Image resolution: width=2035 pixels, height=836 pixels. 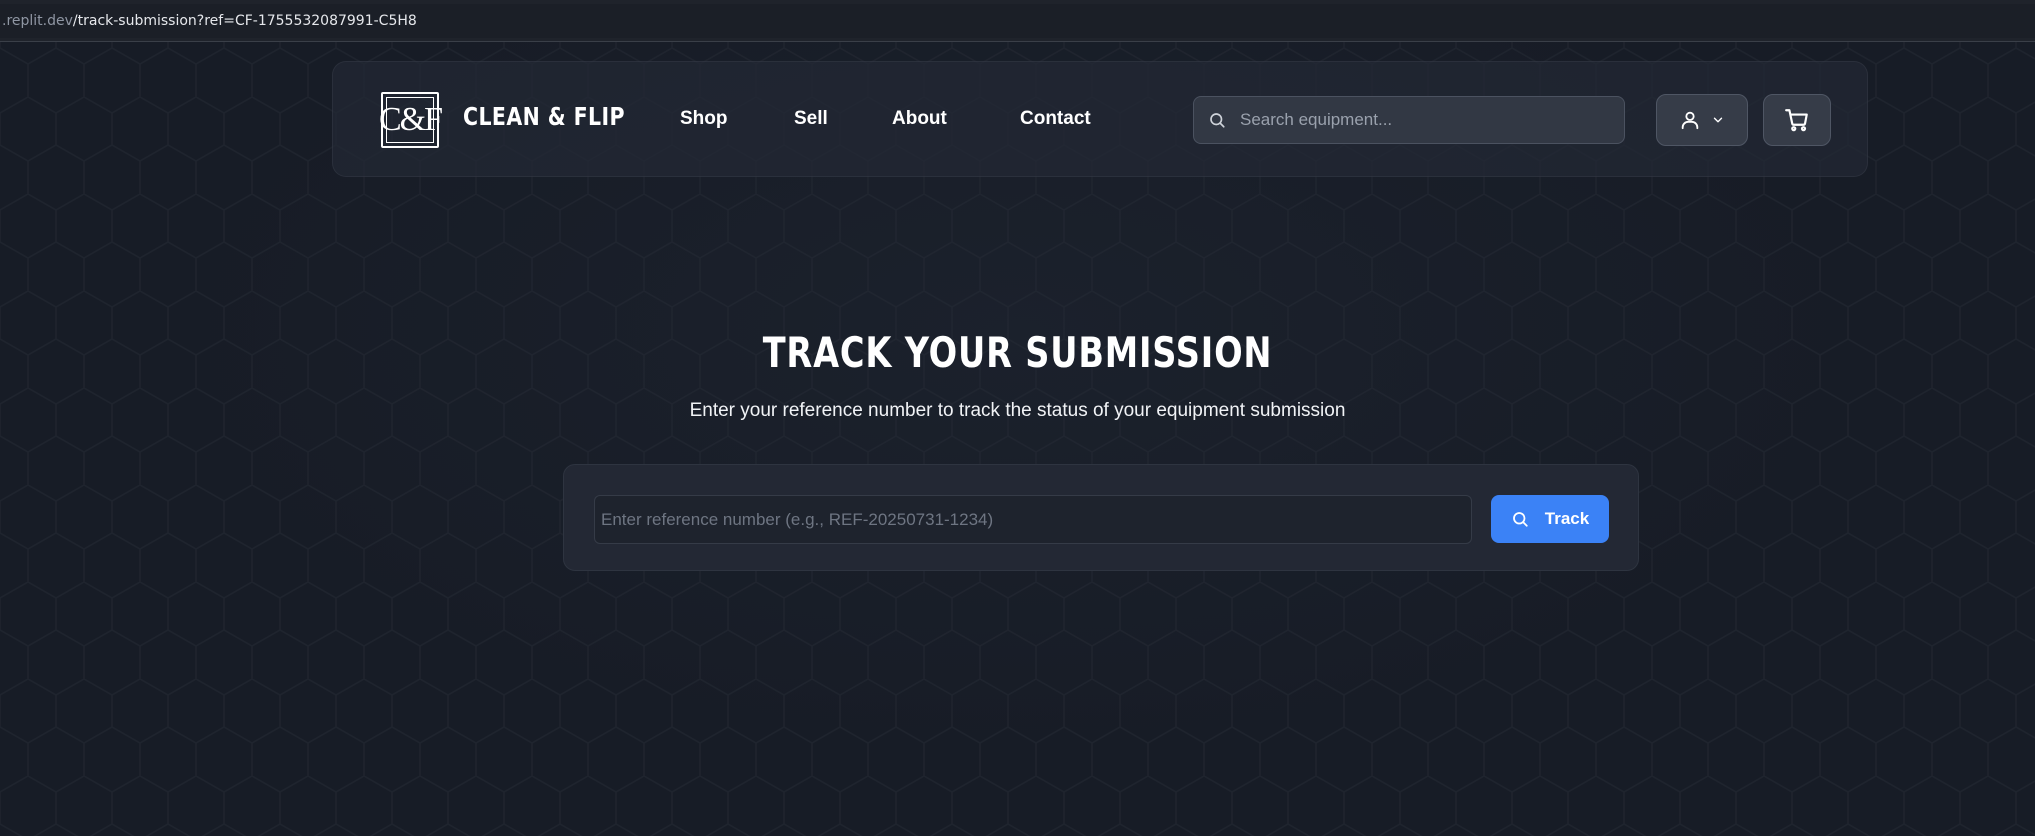 I want to click on track-form-card: Track, so click(x=1101, y=517).